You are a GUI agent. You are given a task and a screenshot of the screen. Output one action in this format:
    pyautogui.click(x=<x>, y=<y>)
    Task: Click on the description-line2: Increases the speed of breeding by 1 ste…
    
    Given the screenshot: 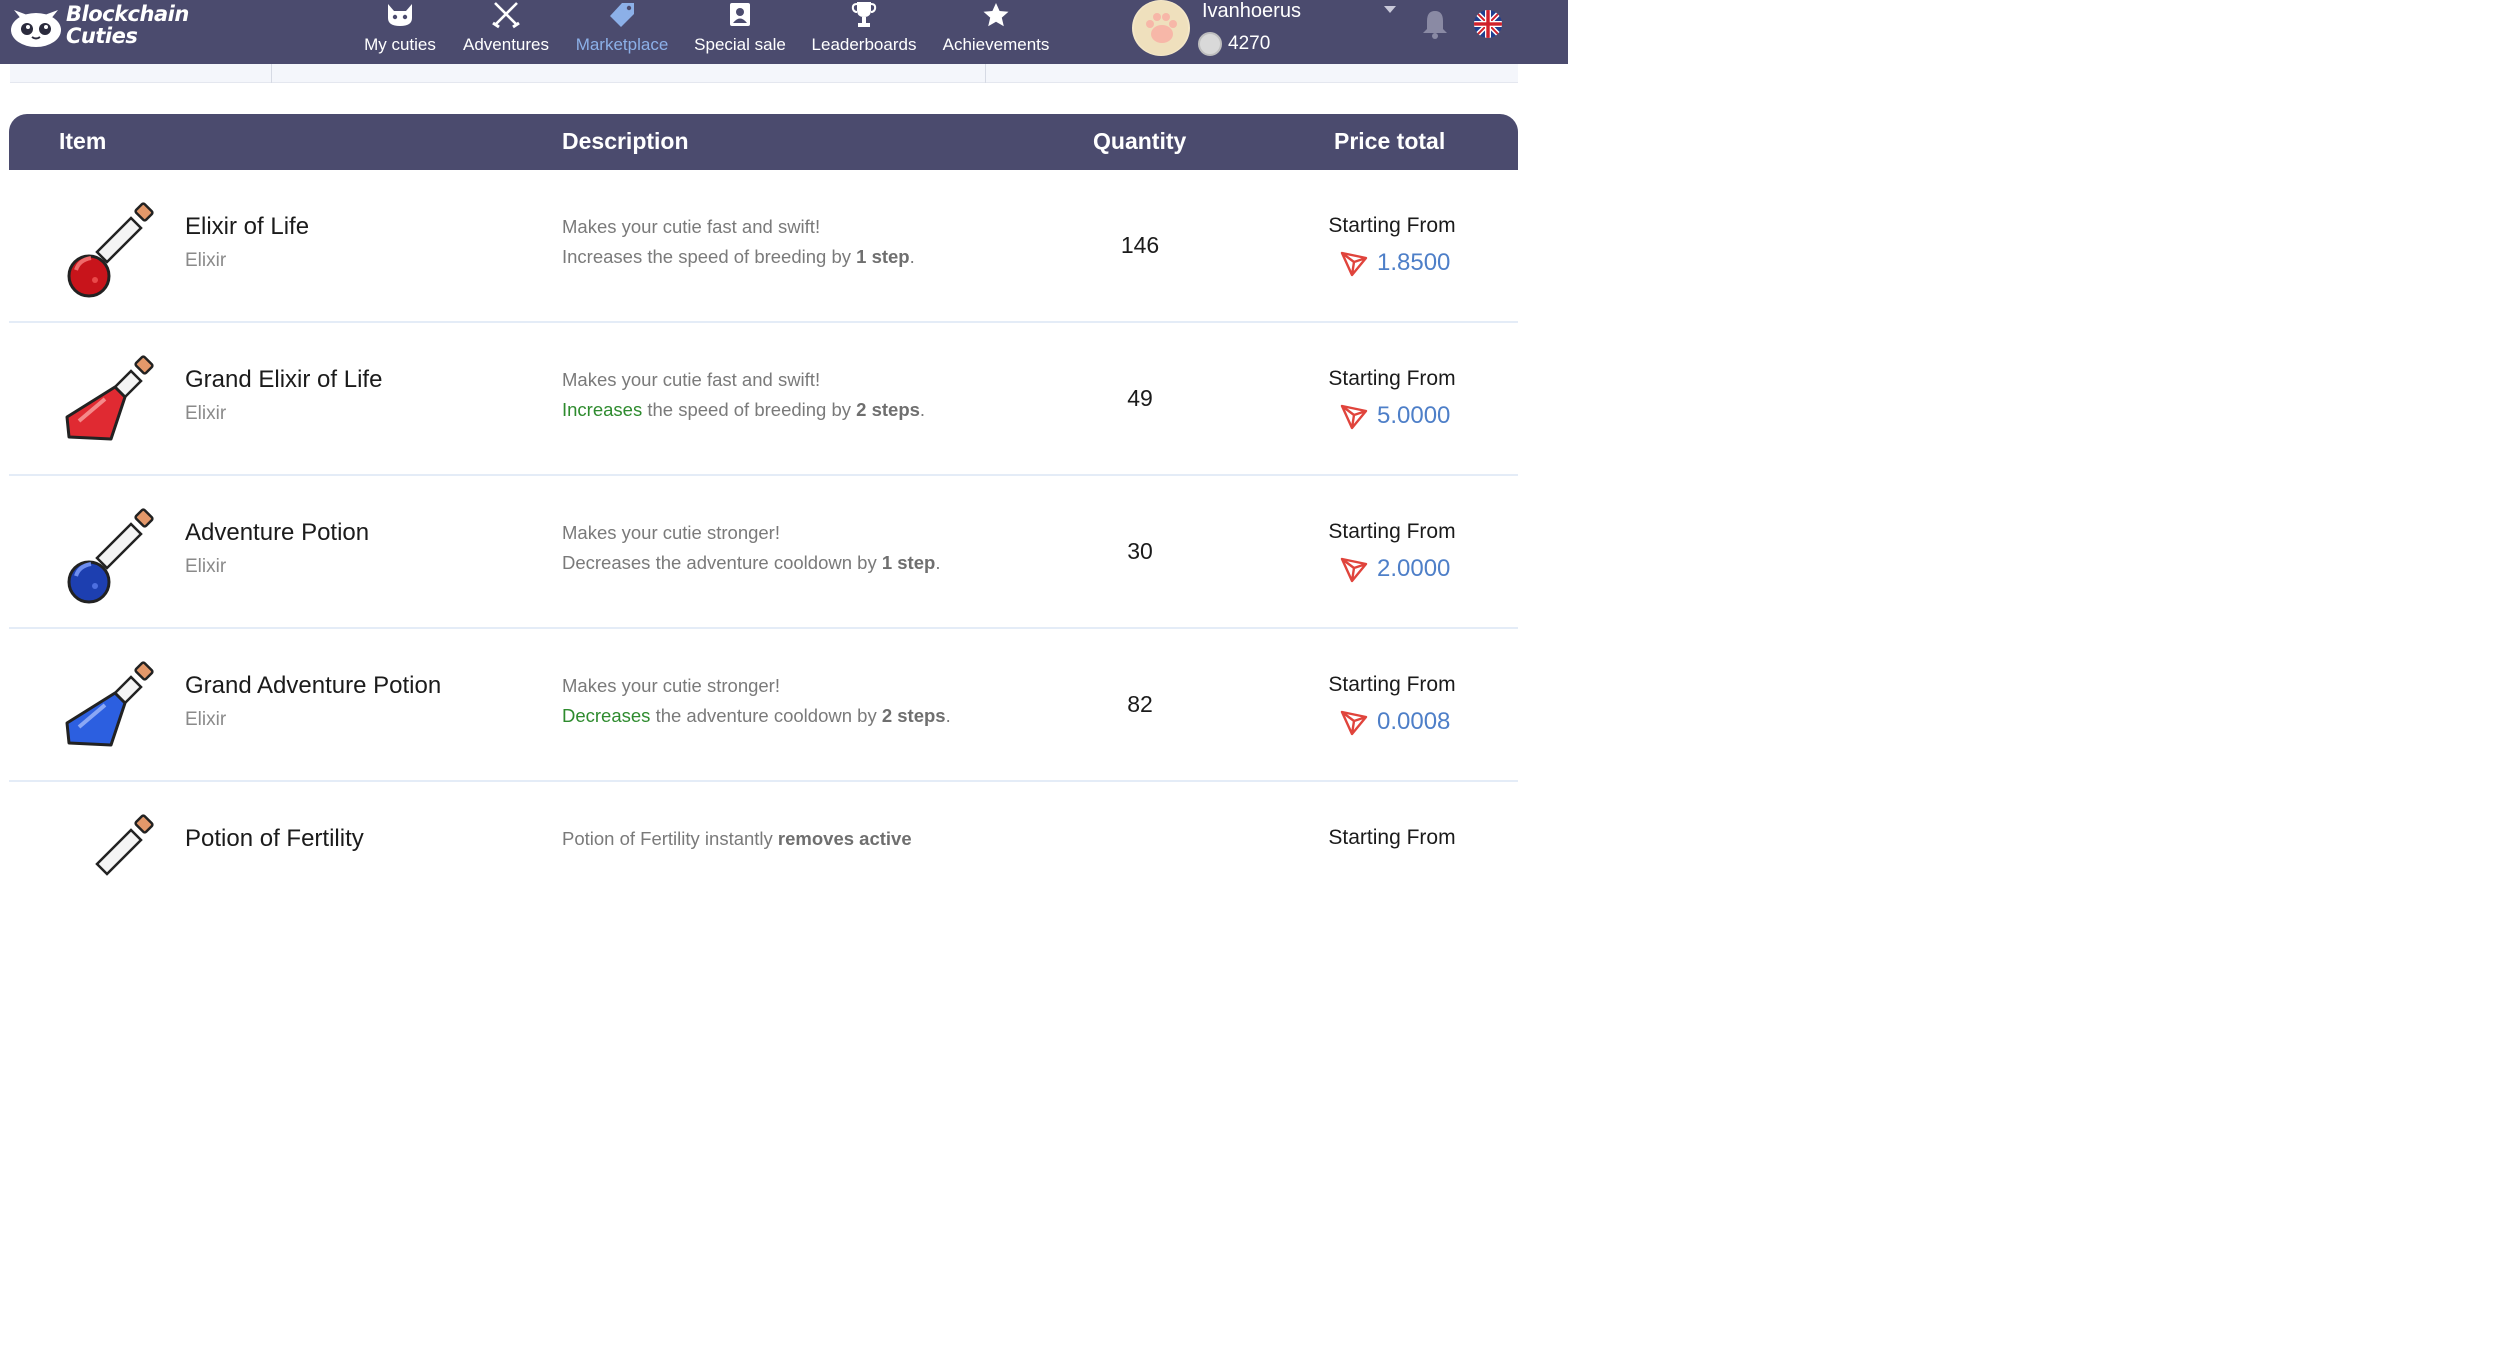 What is the action you would take?
    pyautogui.click(x=738, y=256)
    